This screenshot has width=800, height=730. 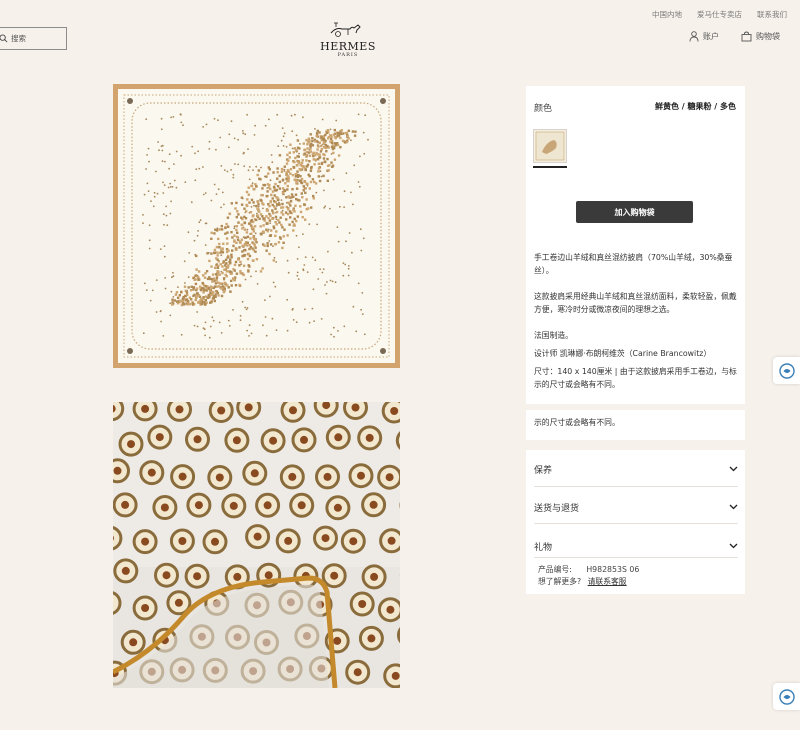 I want to click on chat-widget-button, so click(x=786, y=370).